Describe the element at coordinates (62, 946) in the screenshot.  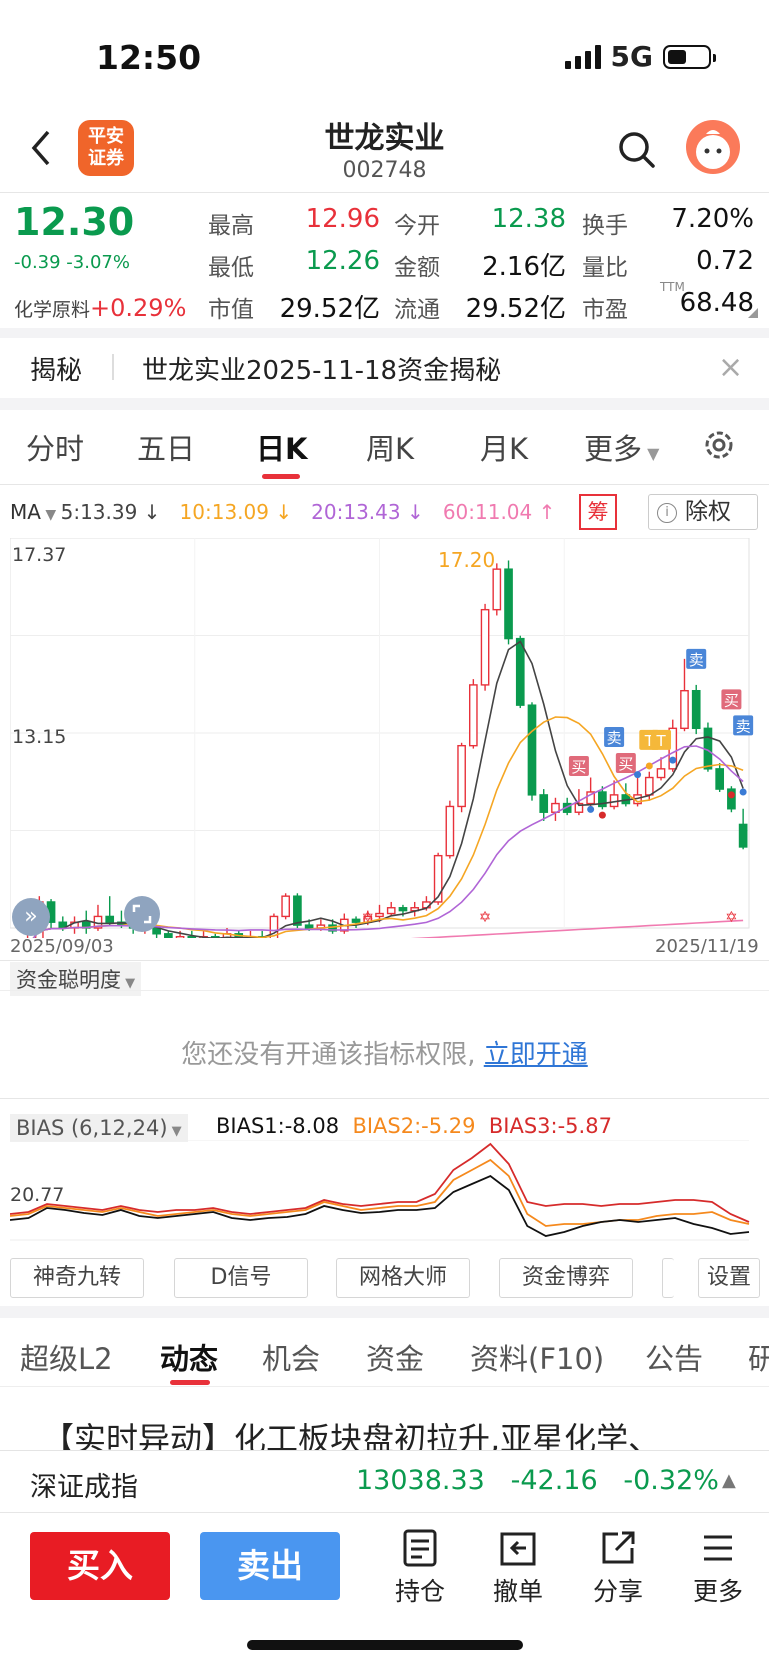
I see `start-date-label: 2025/09/03` at that location.